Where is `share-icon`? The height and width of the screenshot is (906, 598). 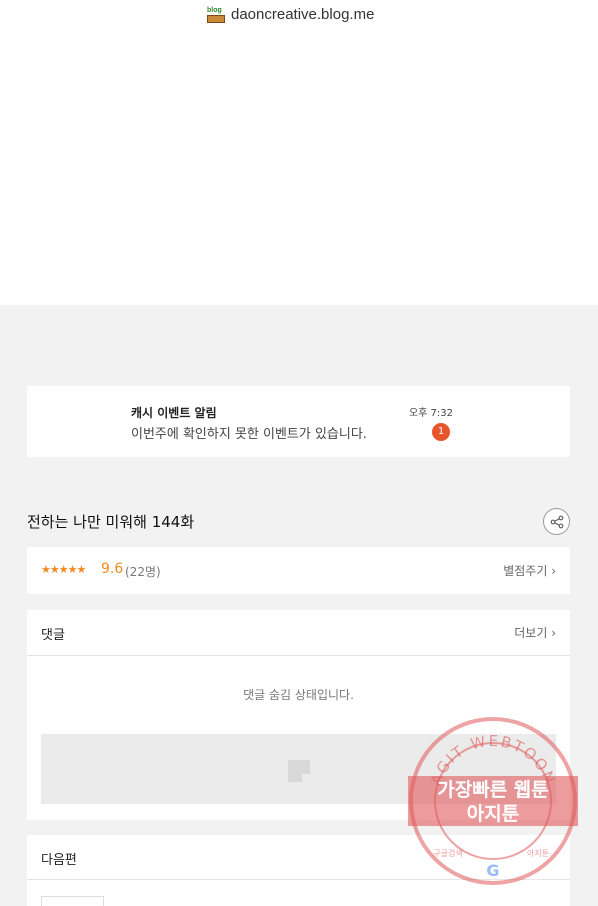 share-icon is located at coordinates (556, 521).